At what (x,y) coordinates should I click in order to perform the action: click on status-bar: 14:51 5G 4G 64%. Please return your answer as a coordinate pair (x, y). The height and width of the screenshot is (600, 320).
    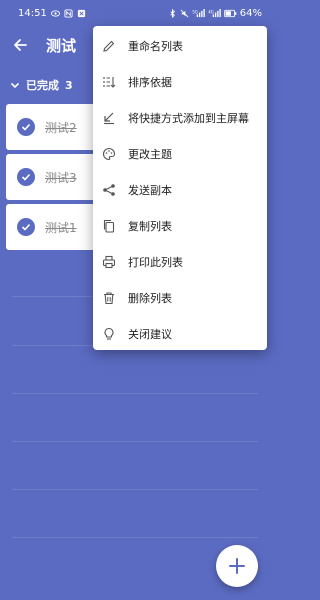
    Looking at the image, I should click on (135, 13).